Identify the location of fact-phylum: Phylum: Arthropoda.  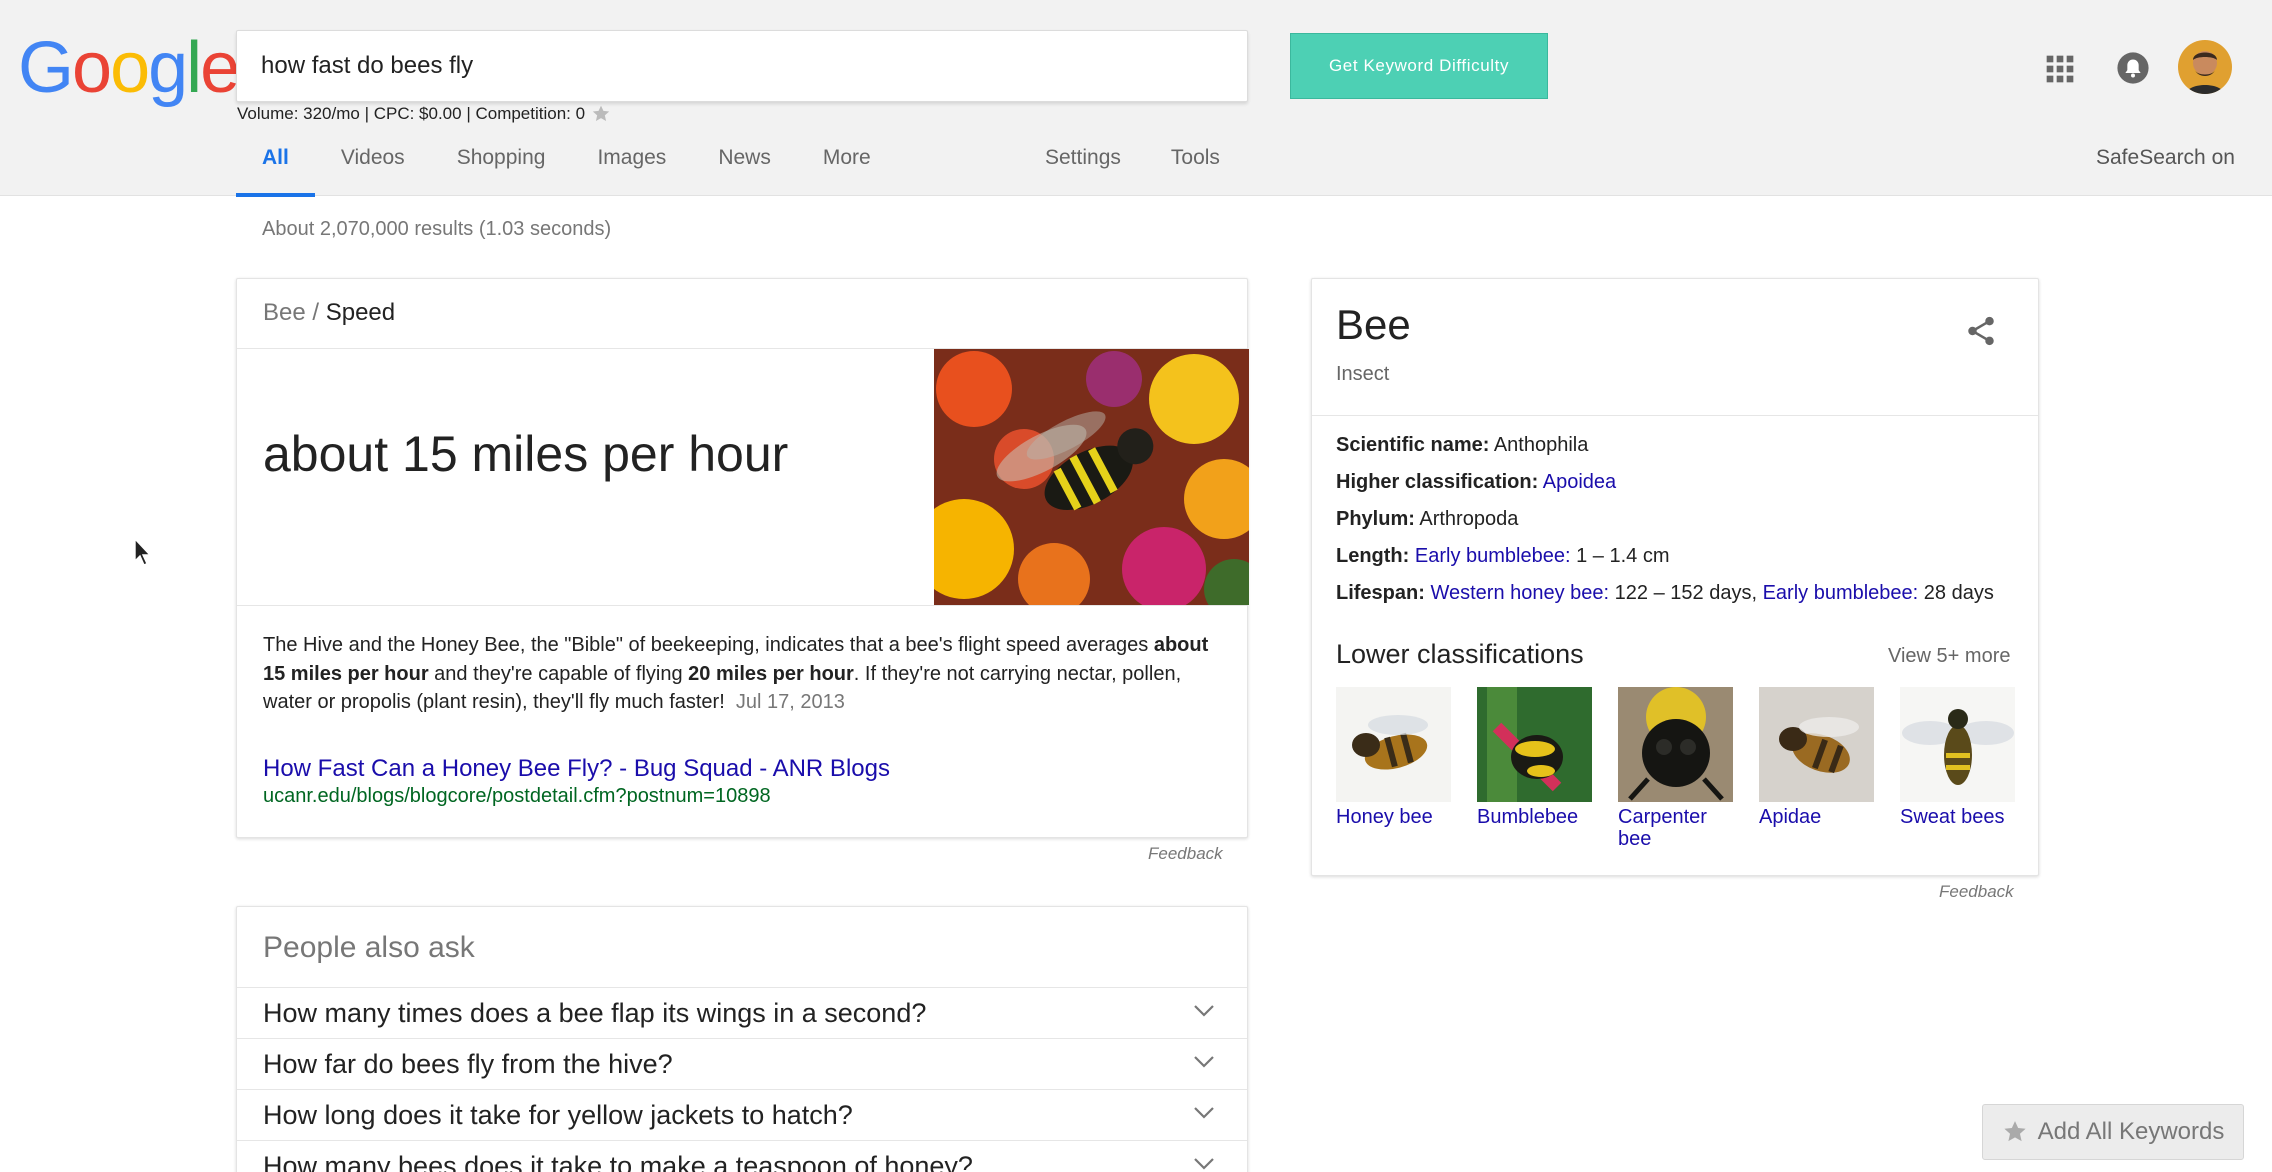
(1681, 519).